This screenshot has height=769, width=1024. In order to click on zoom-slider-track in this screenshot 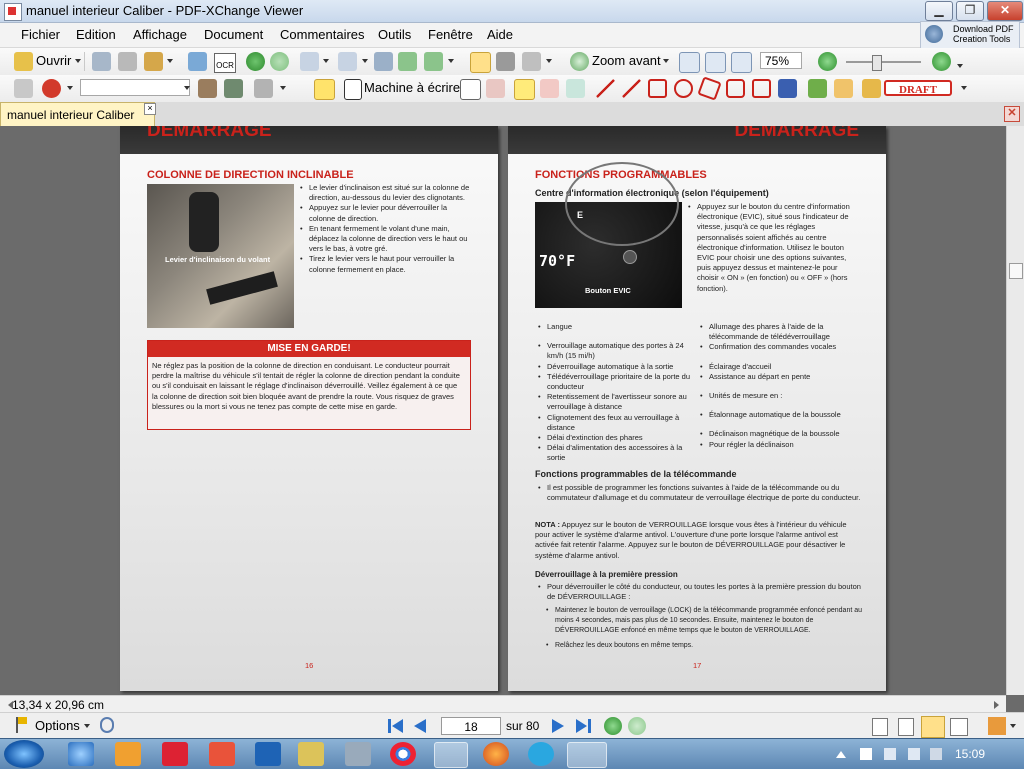, I will do `click(883, 62)`.